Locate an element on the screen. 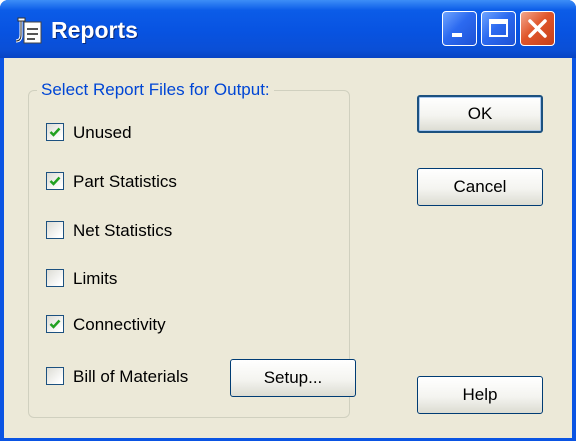 The width and height of the screenshot is (576, 441). close-icon is located at coordinates (537, 34).